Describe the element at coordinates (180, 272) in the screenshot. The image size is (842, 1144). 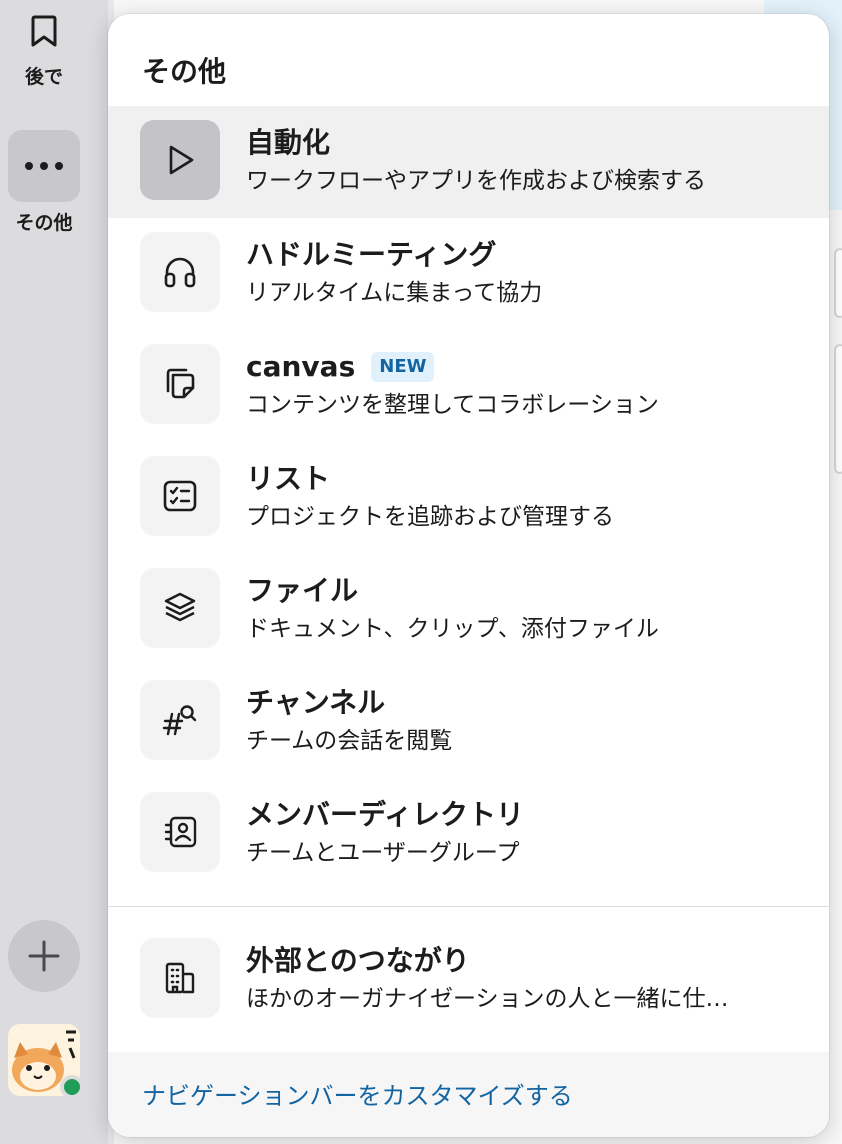
I see `headphones-icon` at that location.